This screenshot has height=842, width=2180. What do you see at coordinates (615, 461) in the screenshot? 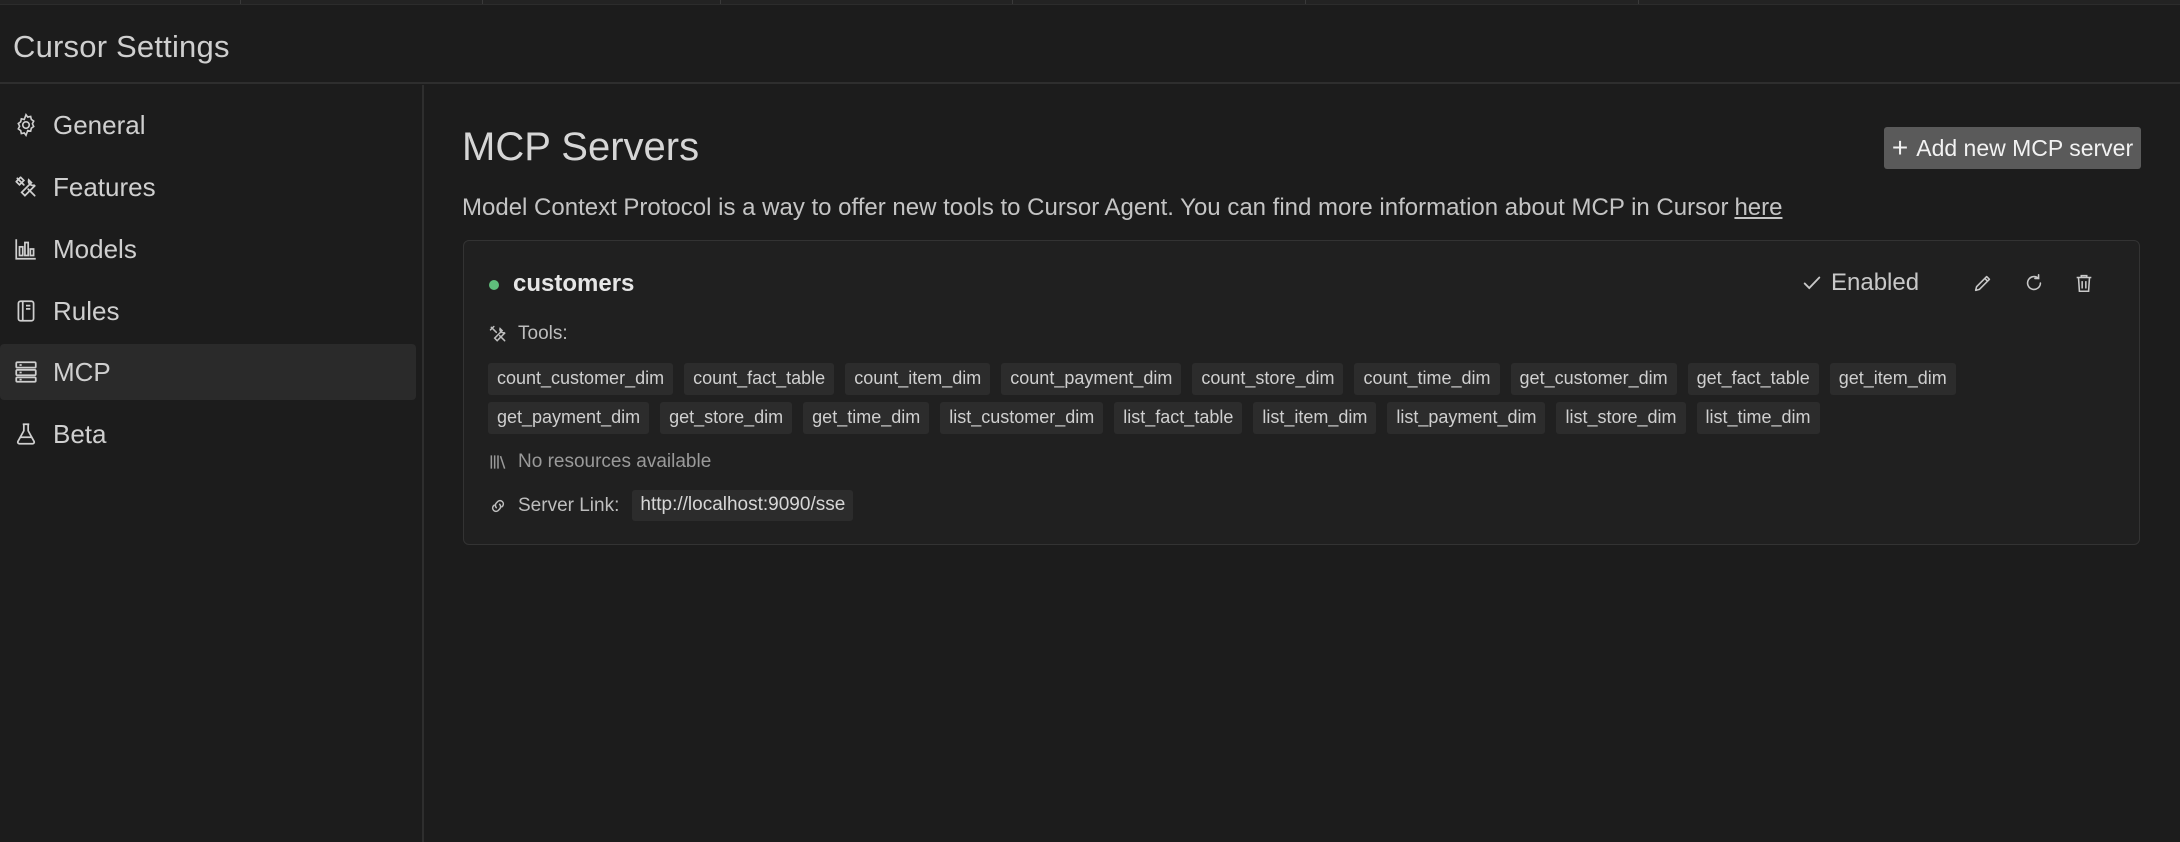
I see `resources-label: No resources available` at bounding box center [615, 461].